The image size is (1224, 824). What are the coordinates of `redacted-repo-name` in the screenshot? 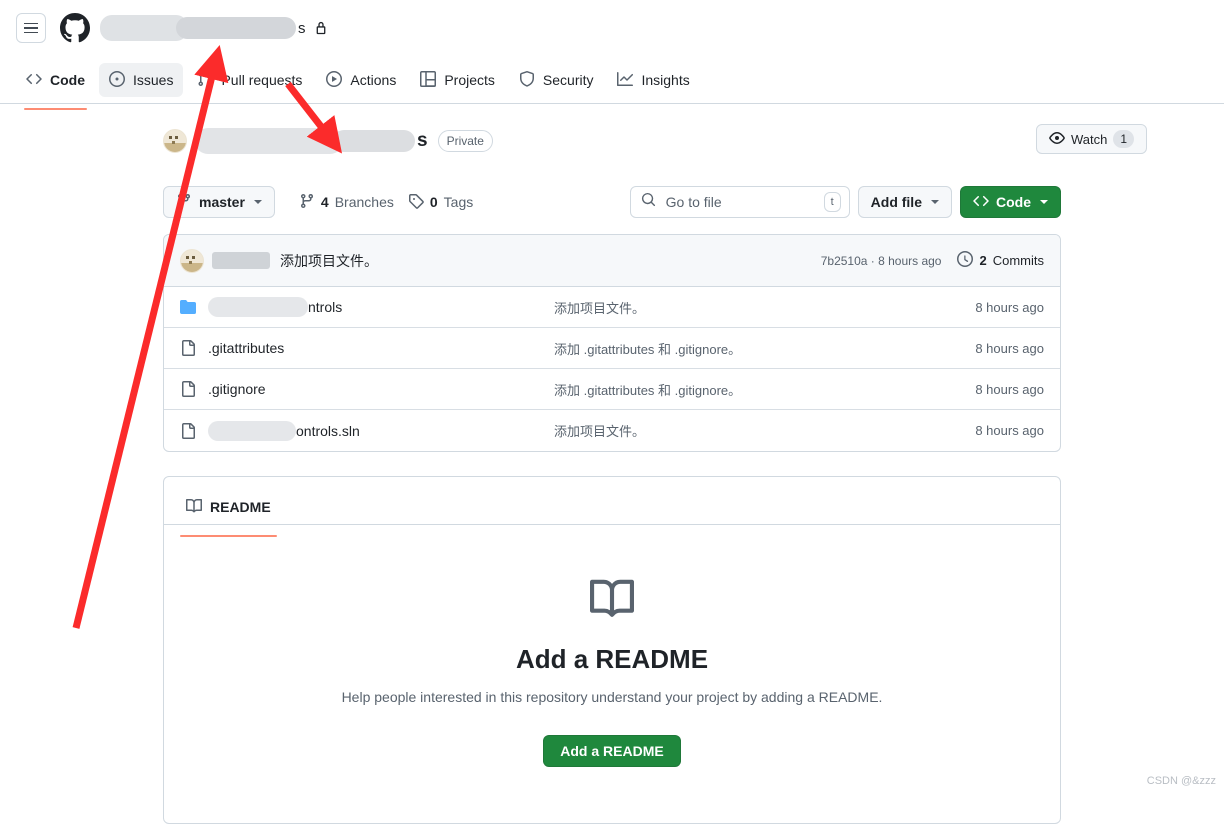 It's located at (236, 28).